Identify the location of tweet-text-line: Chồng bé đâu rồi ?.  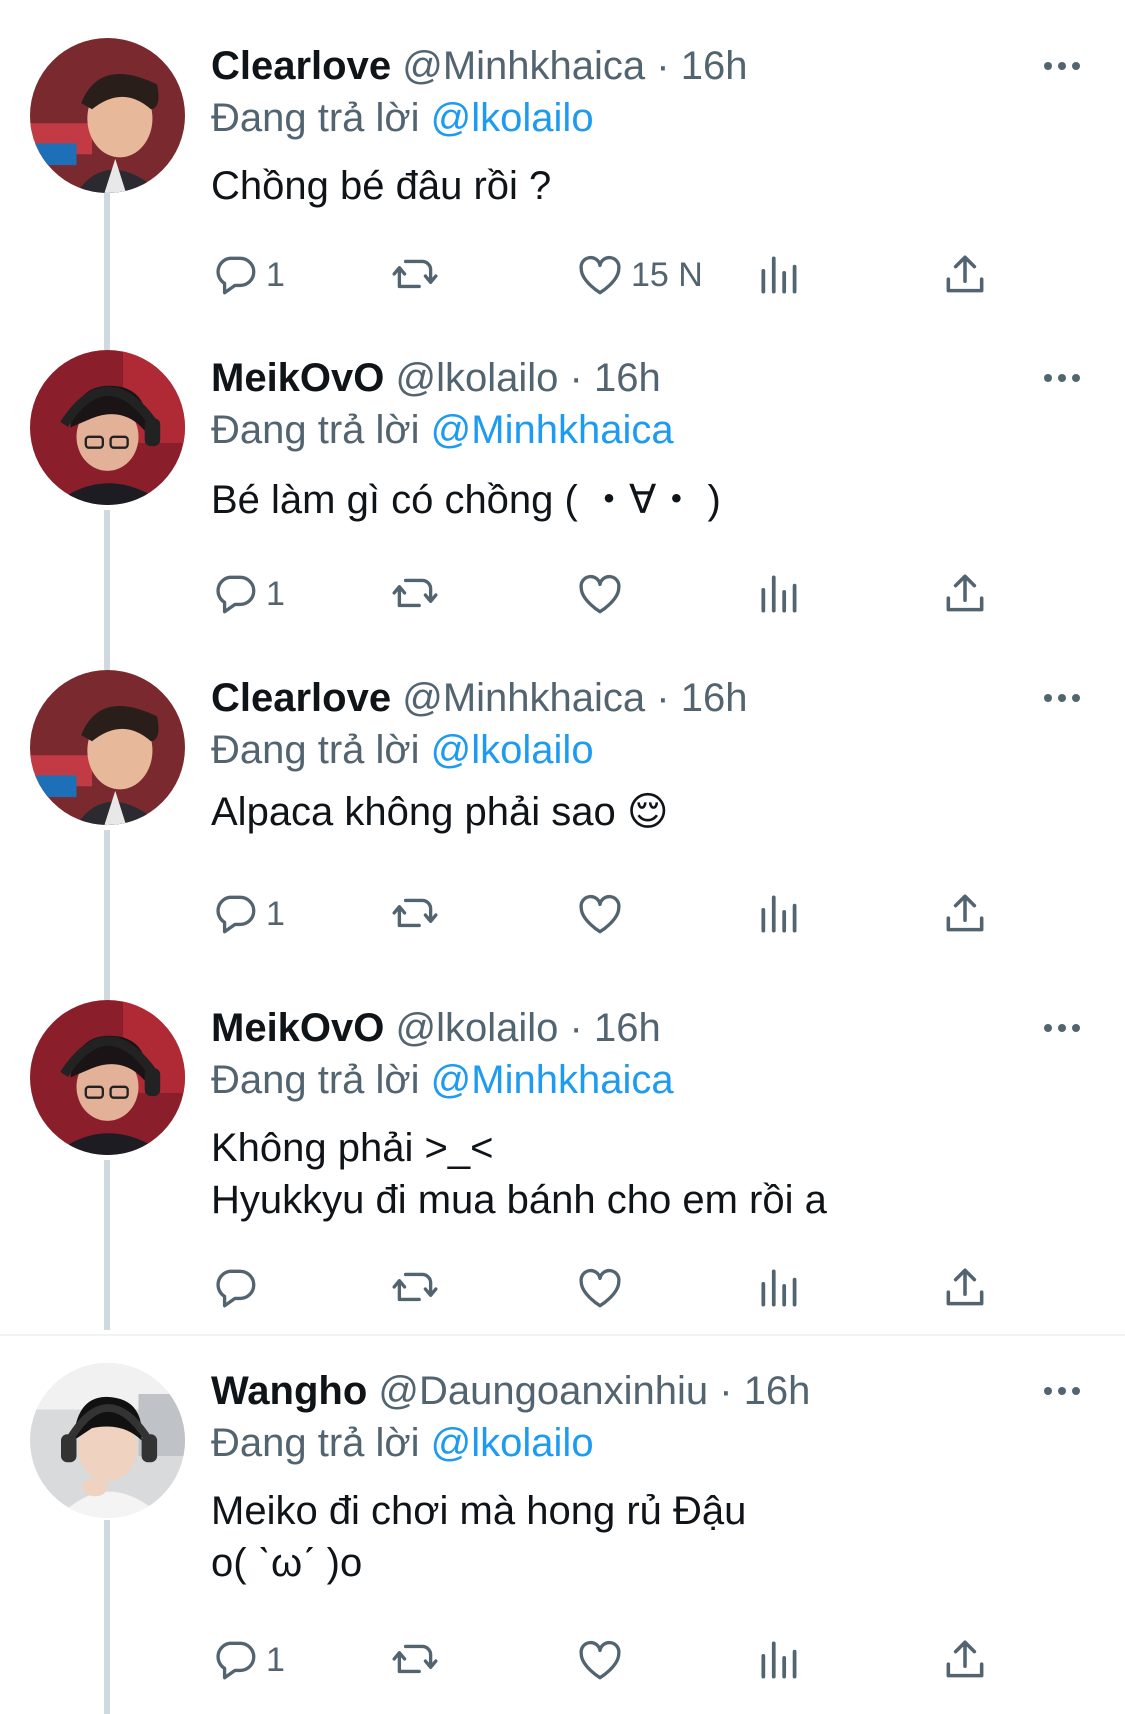
(381, 186).